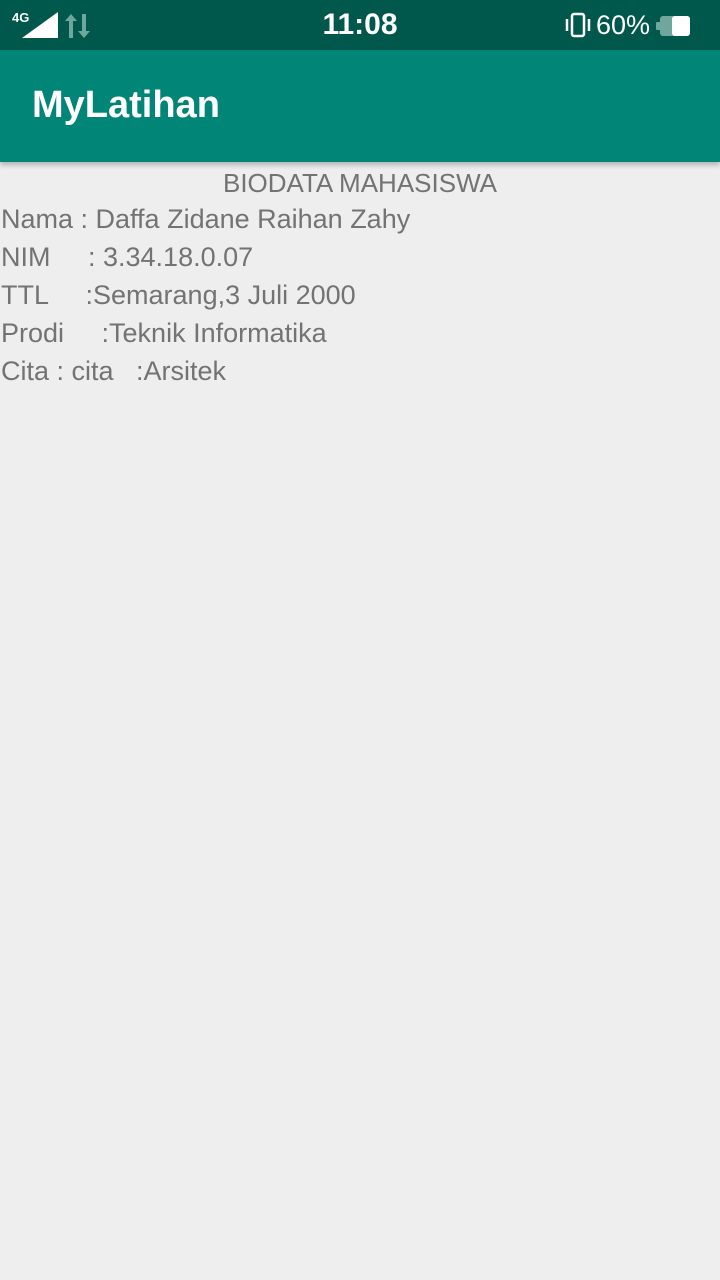 Image resolution: width=720 pixels, height=1280 pixels. I want to click on ttl-line: TTL :Semarang,3 Juli 2000, so click(178, 295).